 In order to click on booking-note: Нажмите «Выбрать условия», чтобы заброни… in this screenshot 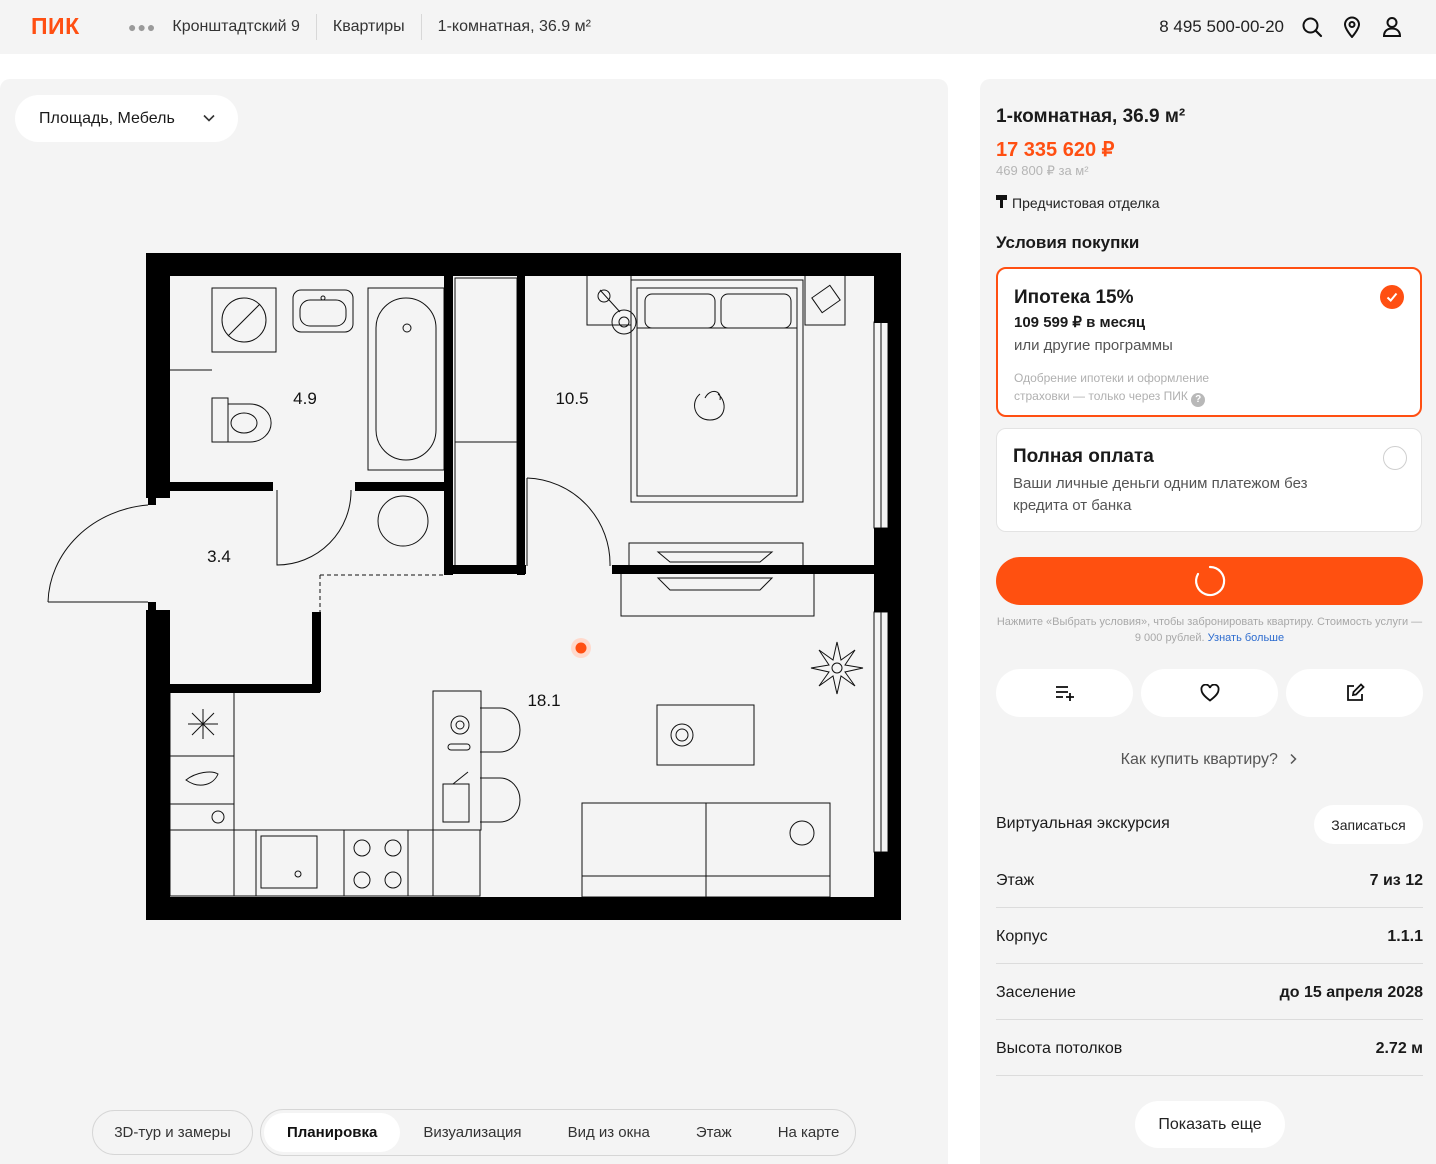, I will do `click(1209, 630)`.